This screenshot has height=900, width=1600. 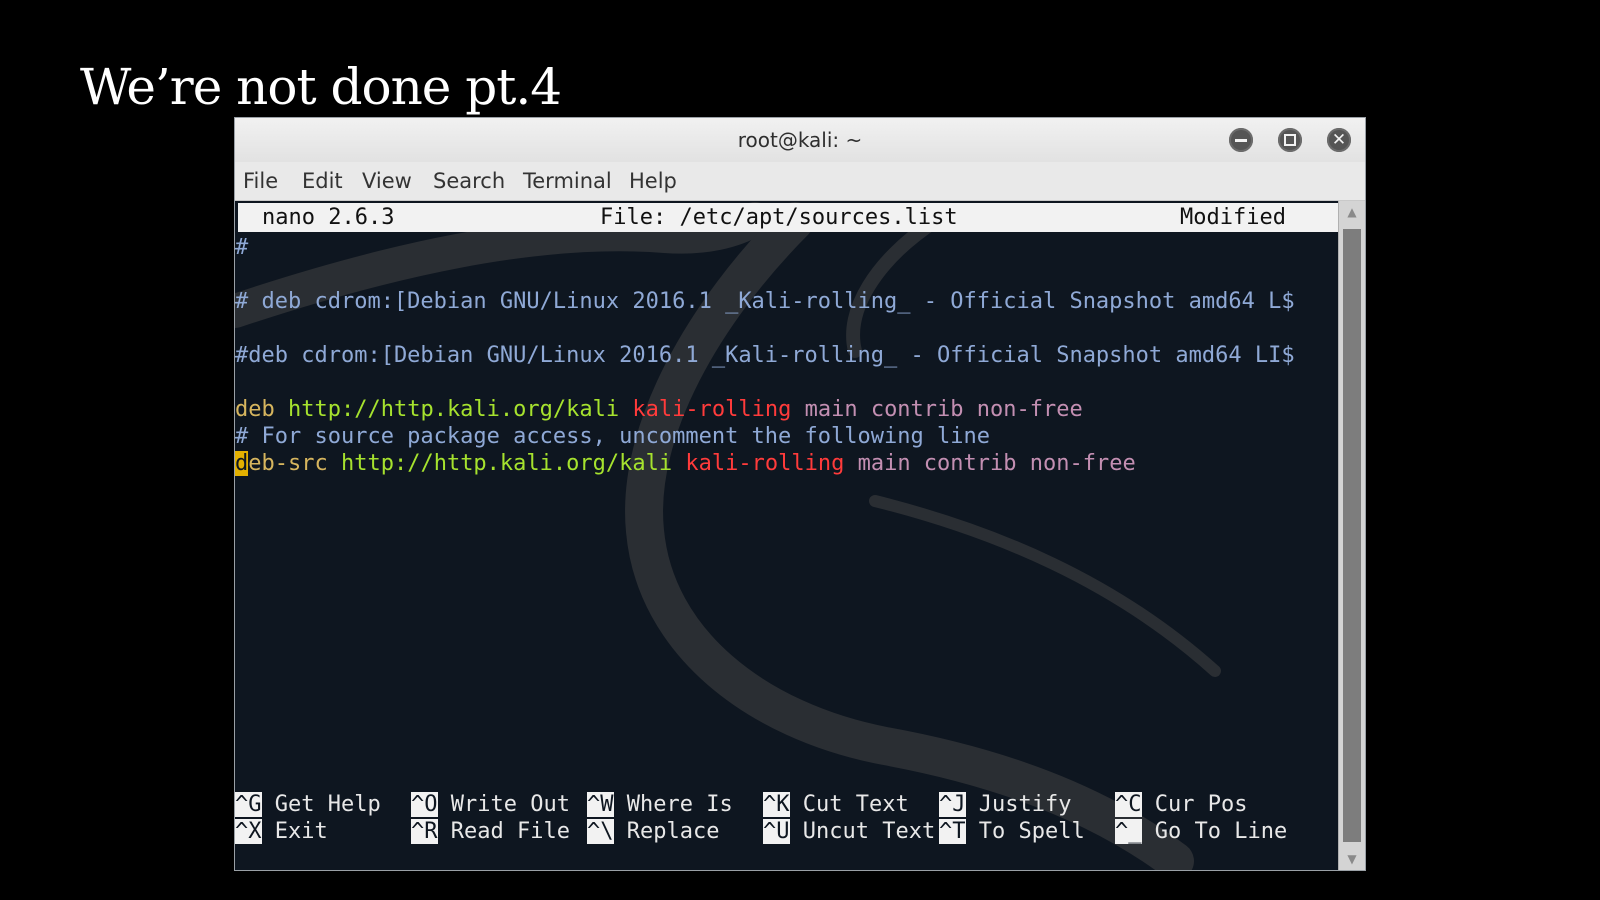 I want to click on minimize-button, so click(x=1241, y=140).